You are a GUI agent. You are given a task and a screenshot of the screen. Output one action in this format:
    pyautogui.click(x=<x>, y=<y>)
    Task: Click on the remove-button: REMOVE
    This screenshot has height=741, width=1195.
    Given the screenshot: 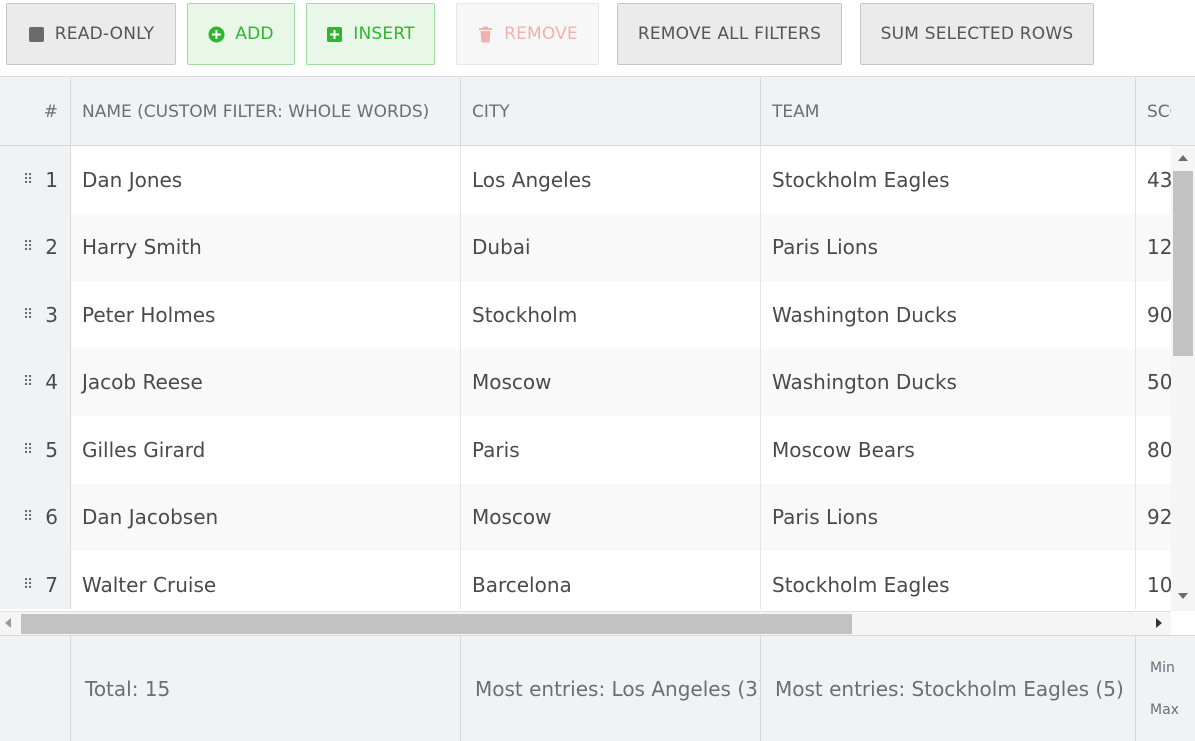 What is the action you would take?
    pyautogui.click(x=527, y=34)
    